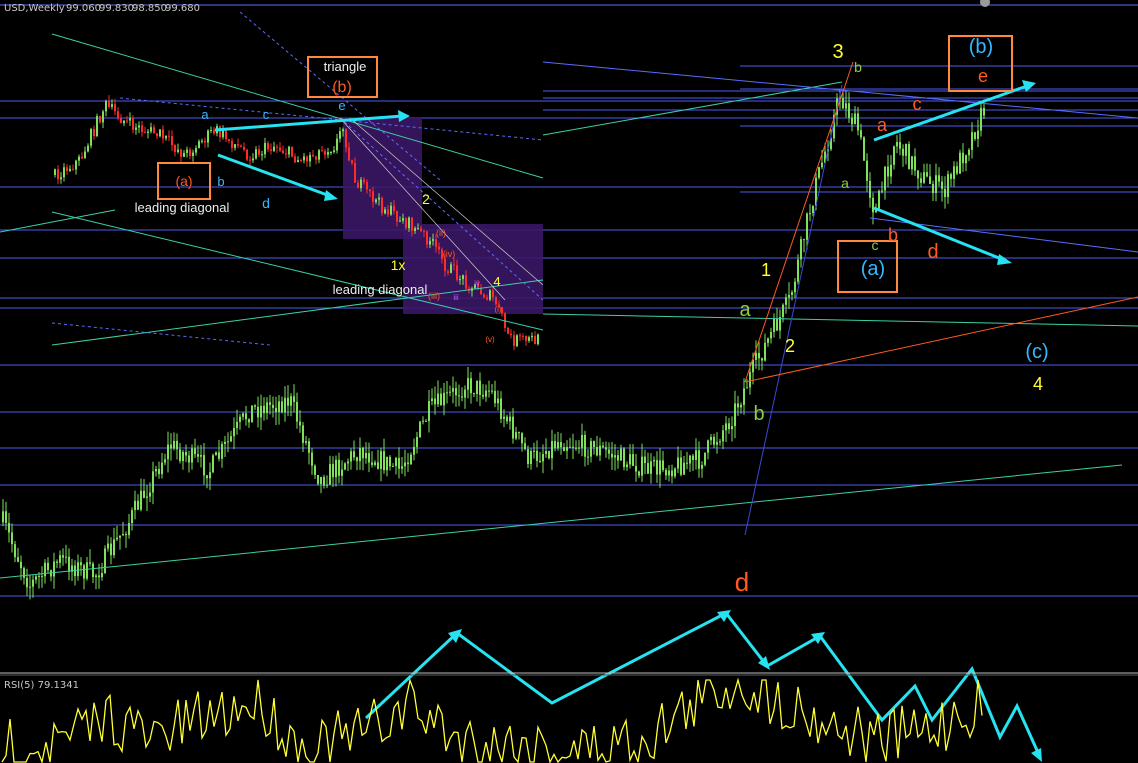 Image resolution: width=1138 pixels, height=763 pixels. Describe the element at coordinates (490, 339) in the screenshot. I see `wave-label-inset: (v)` at that location.